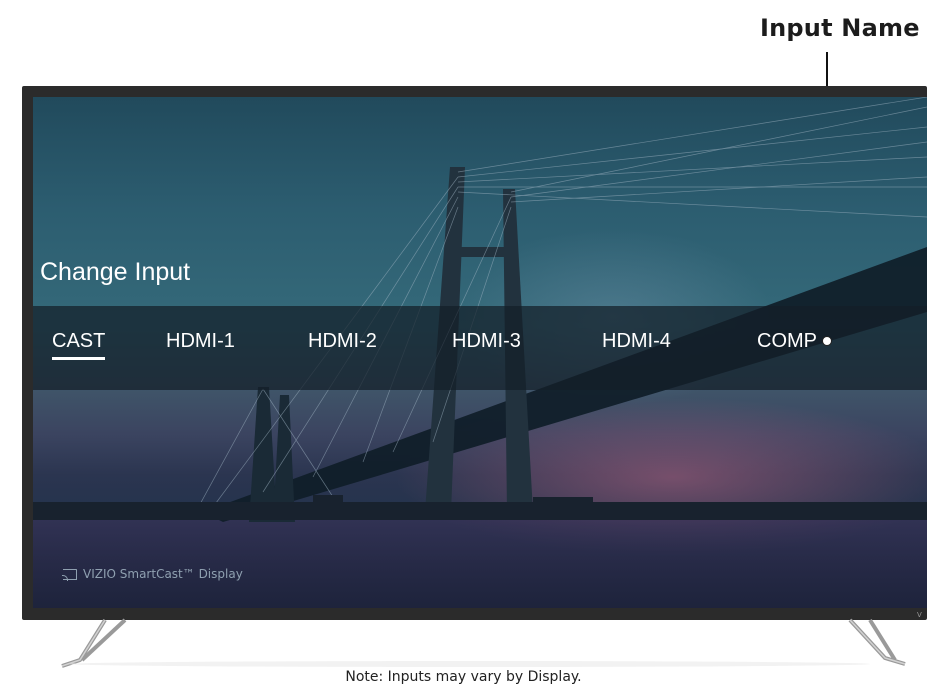  I want to click on input-option-hdmi-3: HDMI-3, so click(486, 341).